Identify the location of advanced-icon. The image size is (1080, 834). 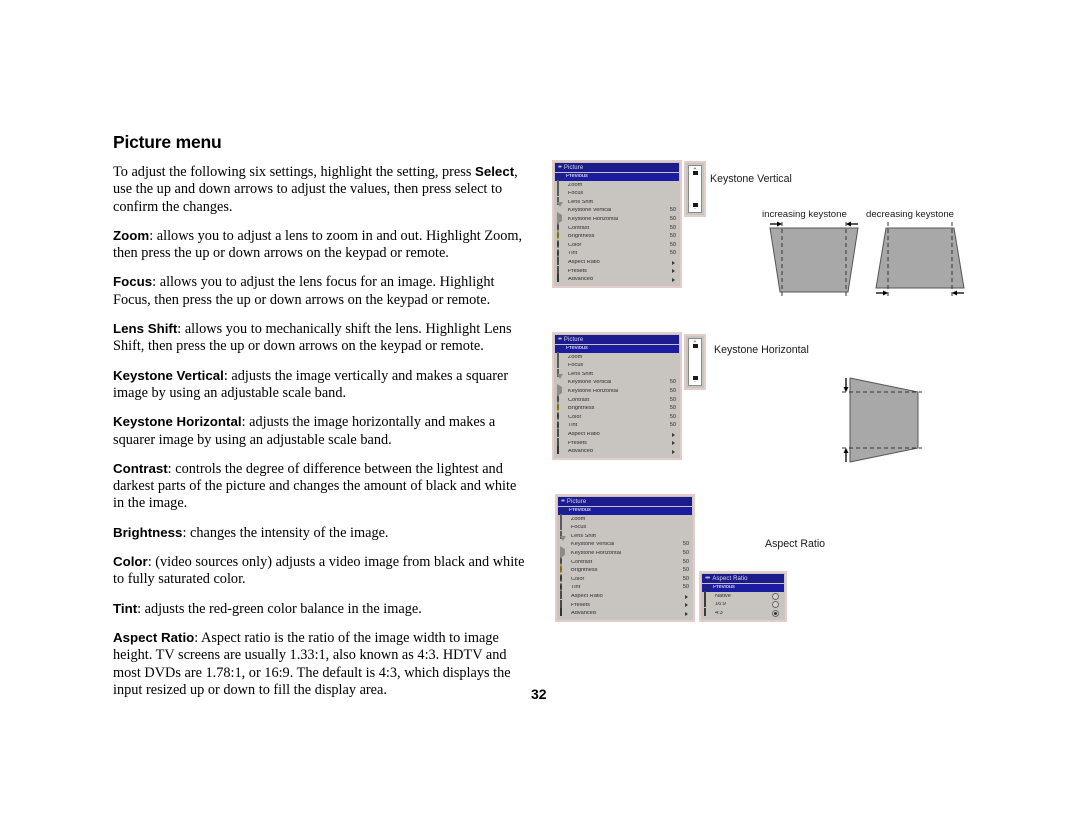
(561, 278).